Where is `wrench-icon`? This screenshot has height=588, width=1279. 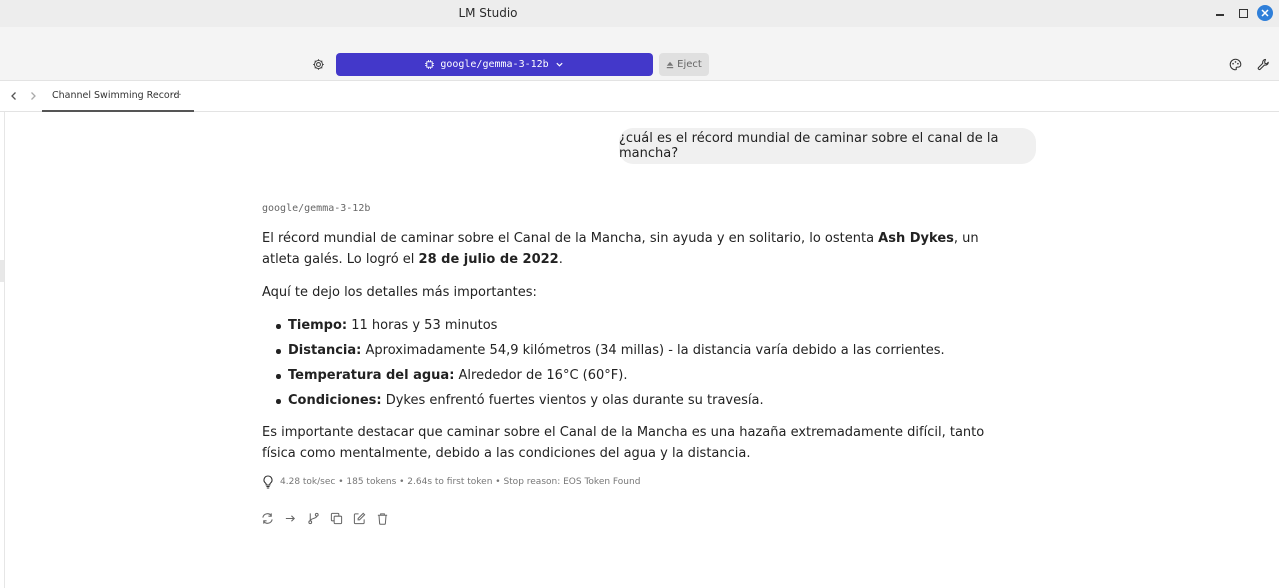
wrench-icon is located at coordinates (1263, 64).